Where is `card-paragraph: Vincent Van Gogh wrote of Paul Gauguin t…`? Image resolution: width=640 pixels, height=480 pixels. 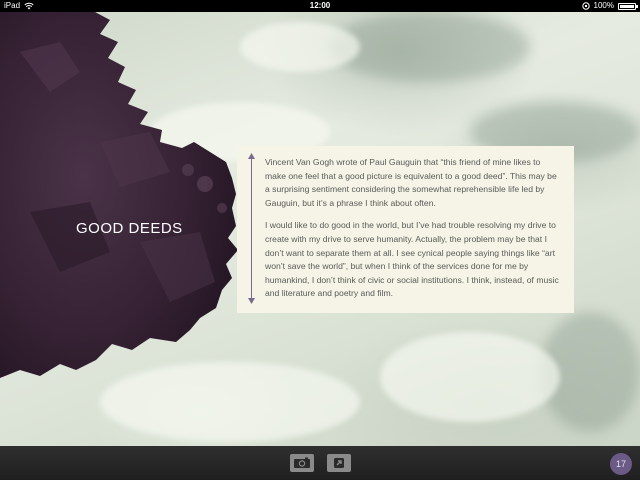
card-paragraph: Vincent Van Gogh wrote of Paul Gauguin t… is located at coordinates (411, 182).